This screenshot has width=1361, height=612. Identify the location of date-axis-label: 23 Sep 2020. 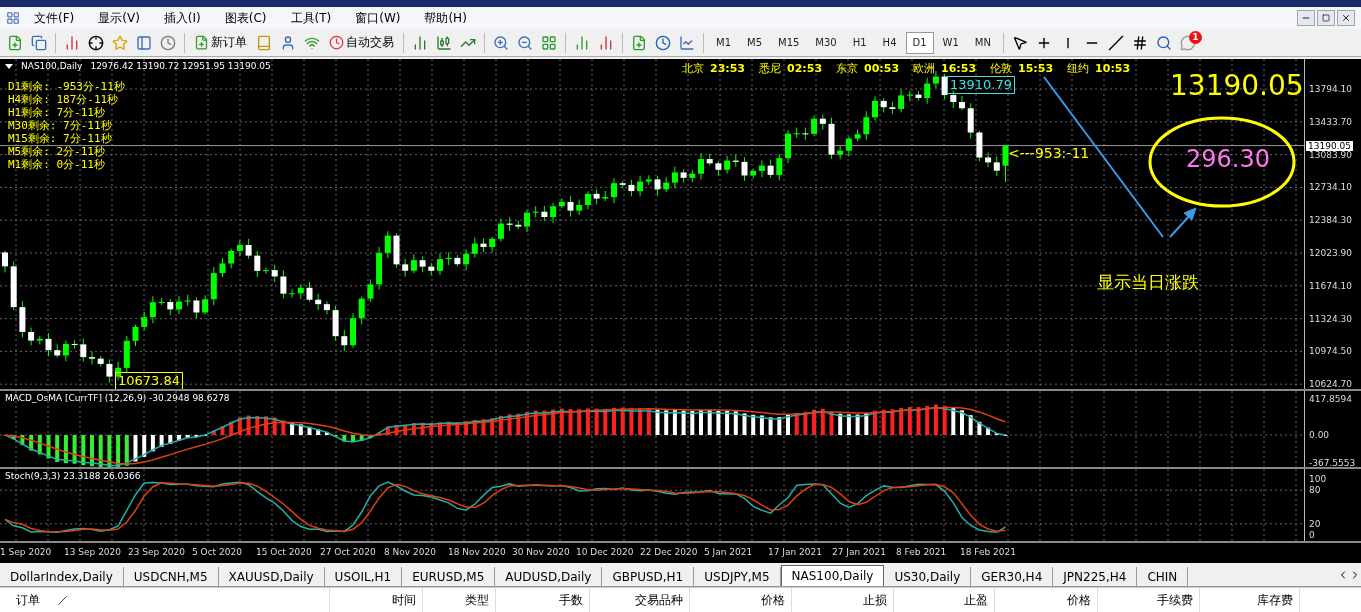
(157, 552).